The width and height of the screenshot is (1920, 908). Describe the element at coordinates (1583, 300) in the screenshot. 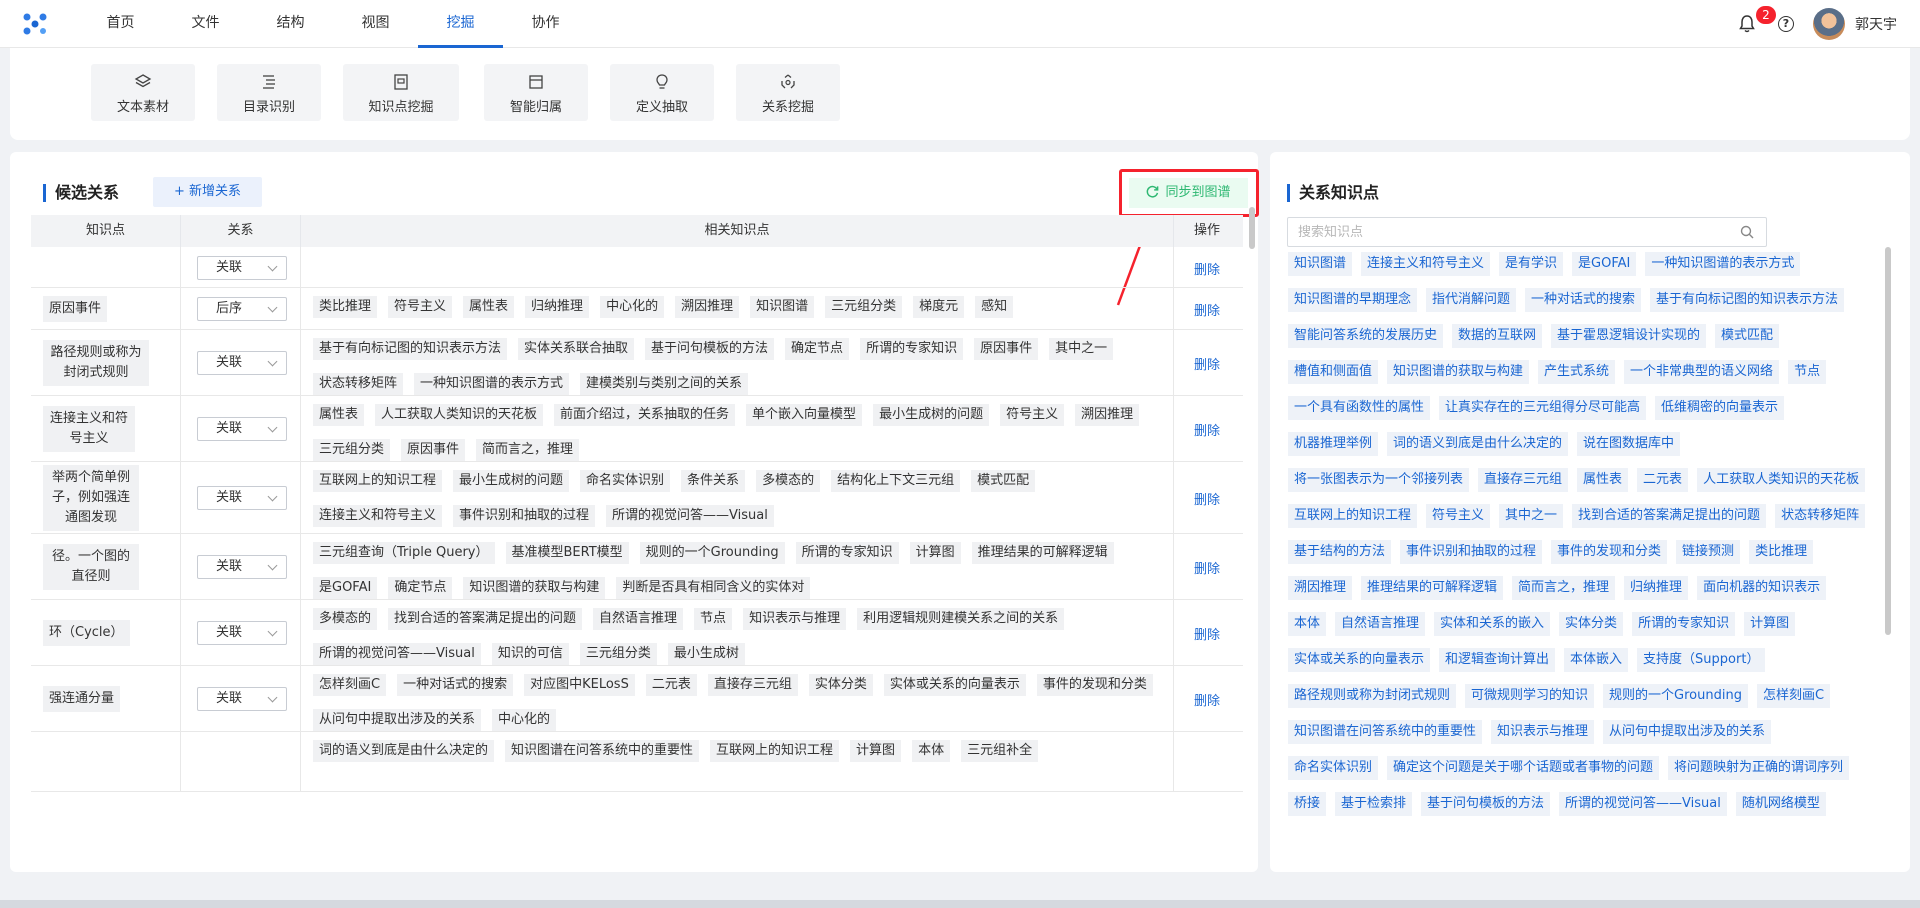

I see `knowledge-point-tag: 一种对话式的搜索` at that location.